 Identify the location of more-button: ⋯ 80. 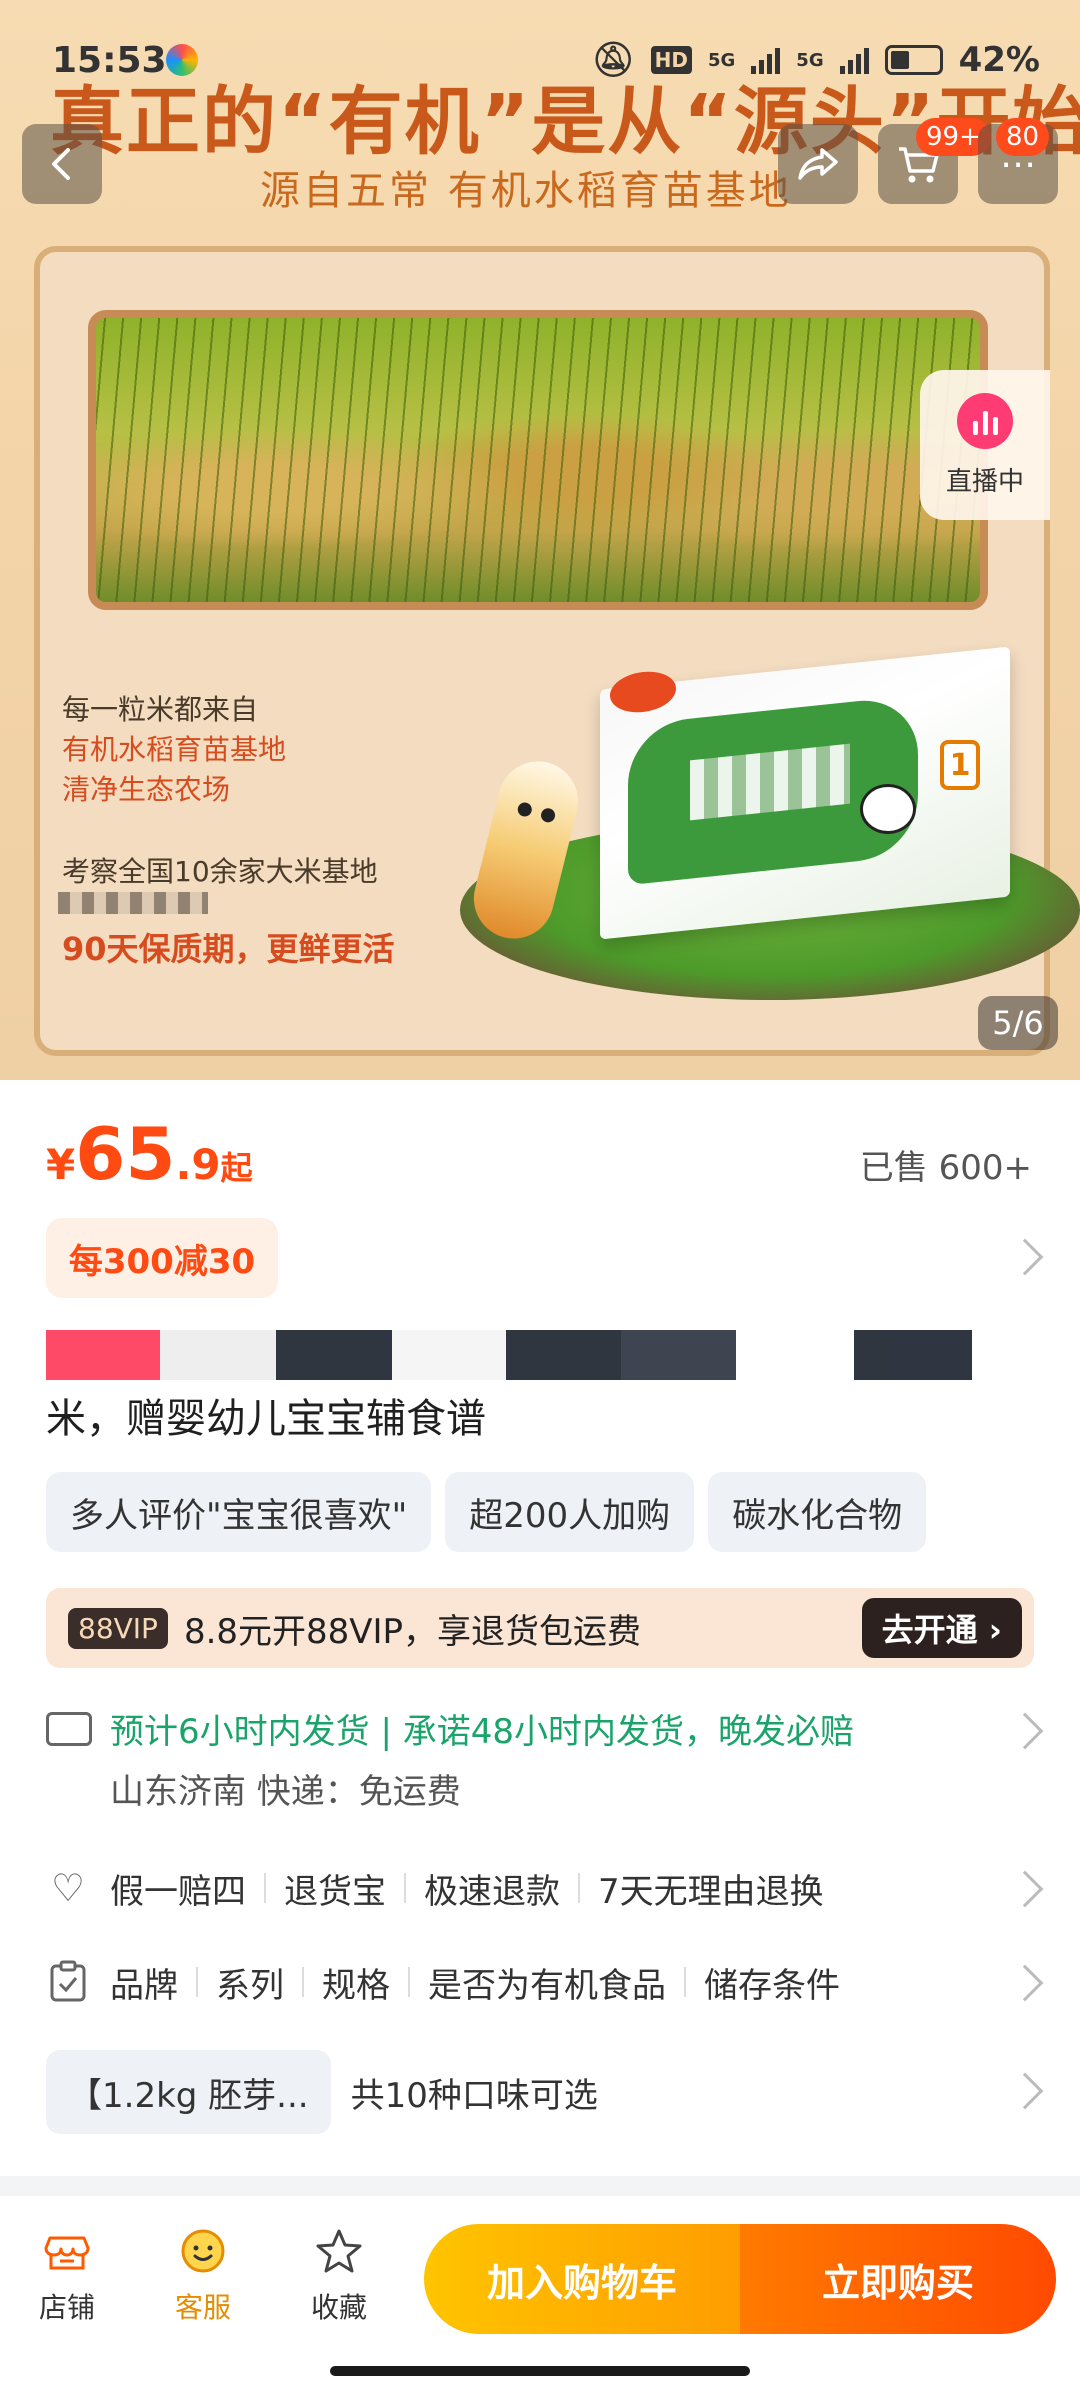
(1018, 161).